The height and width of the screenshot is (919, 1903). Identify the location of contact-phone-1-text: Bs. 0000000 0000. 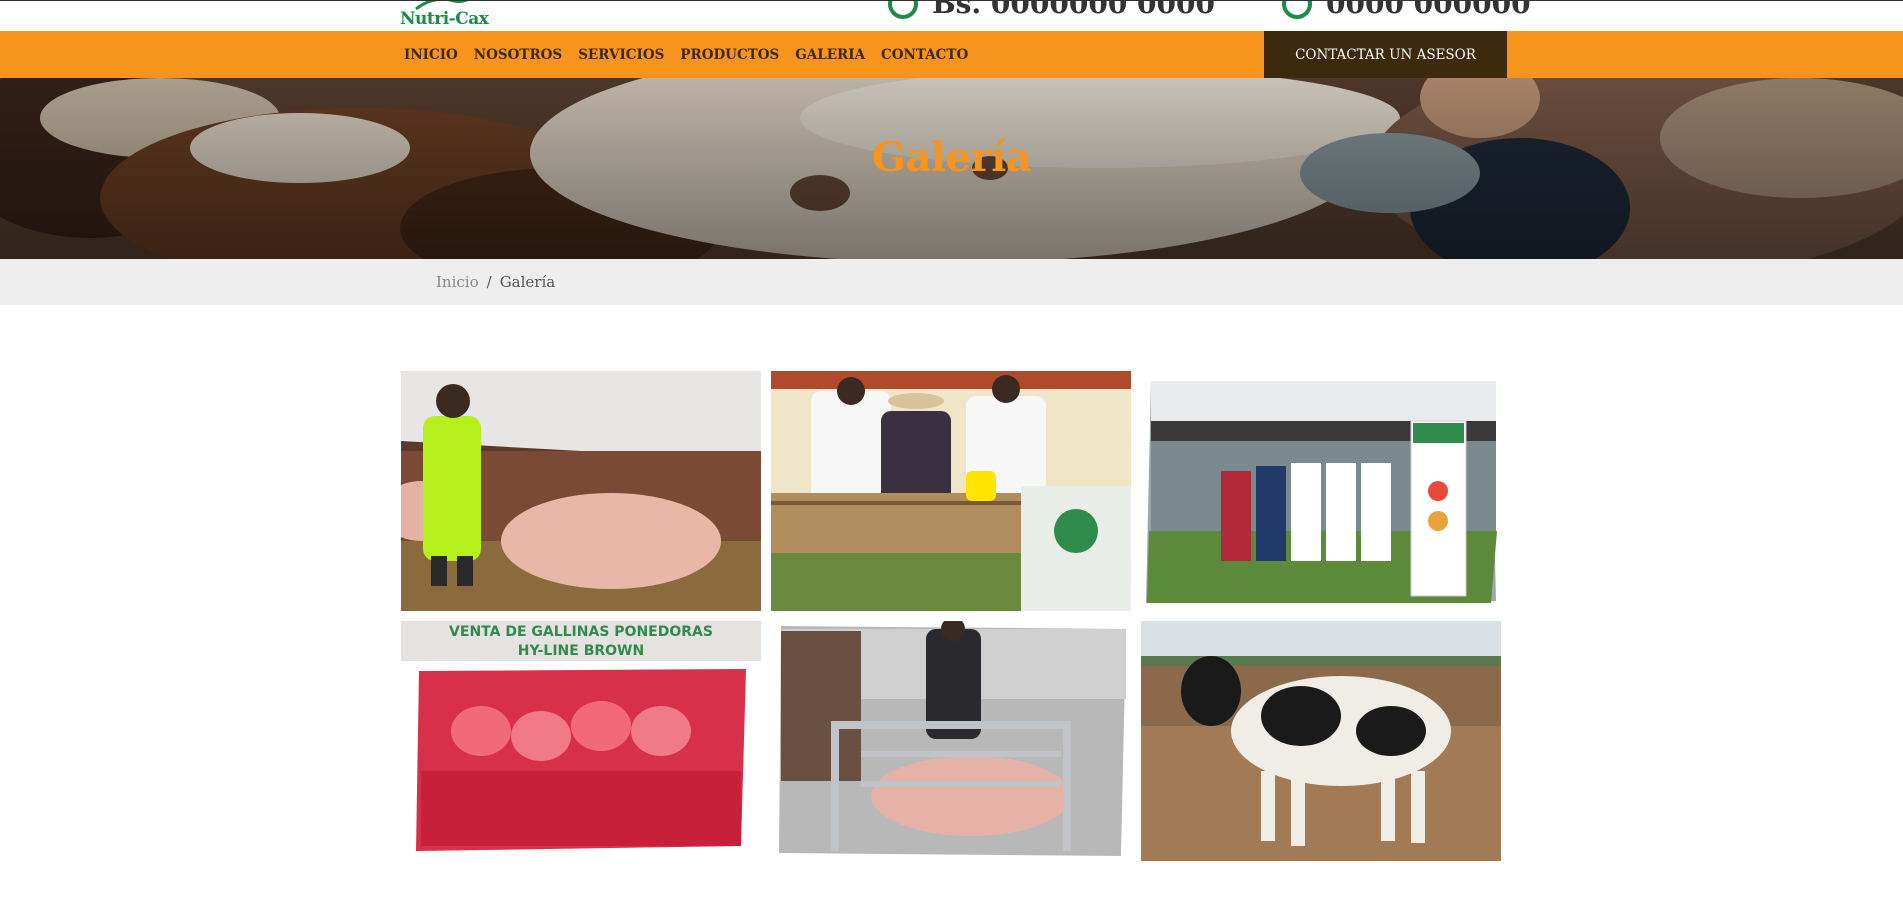
(1073, 10).